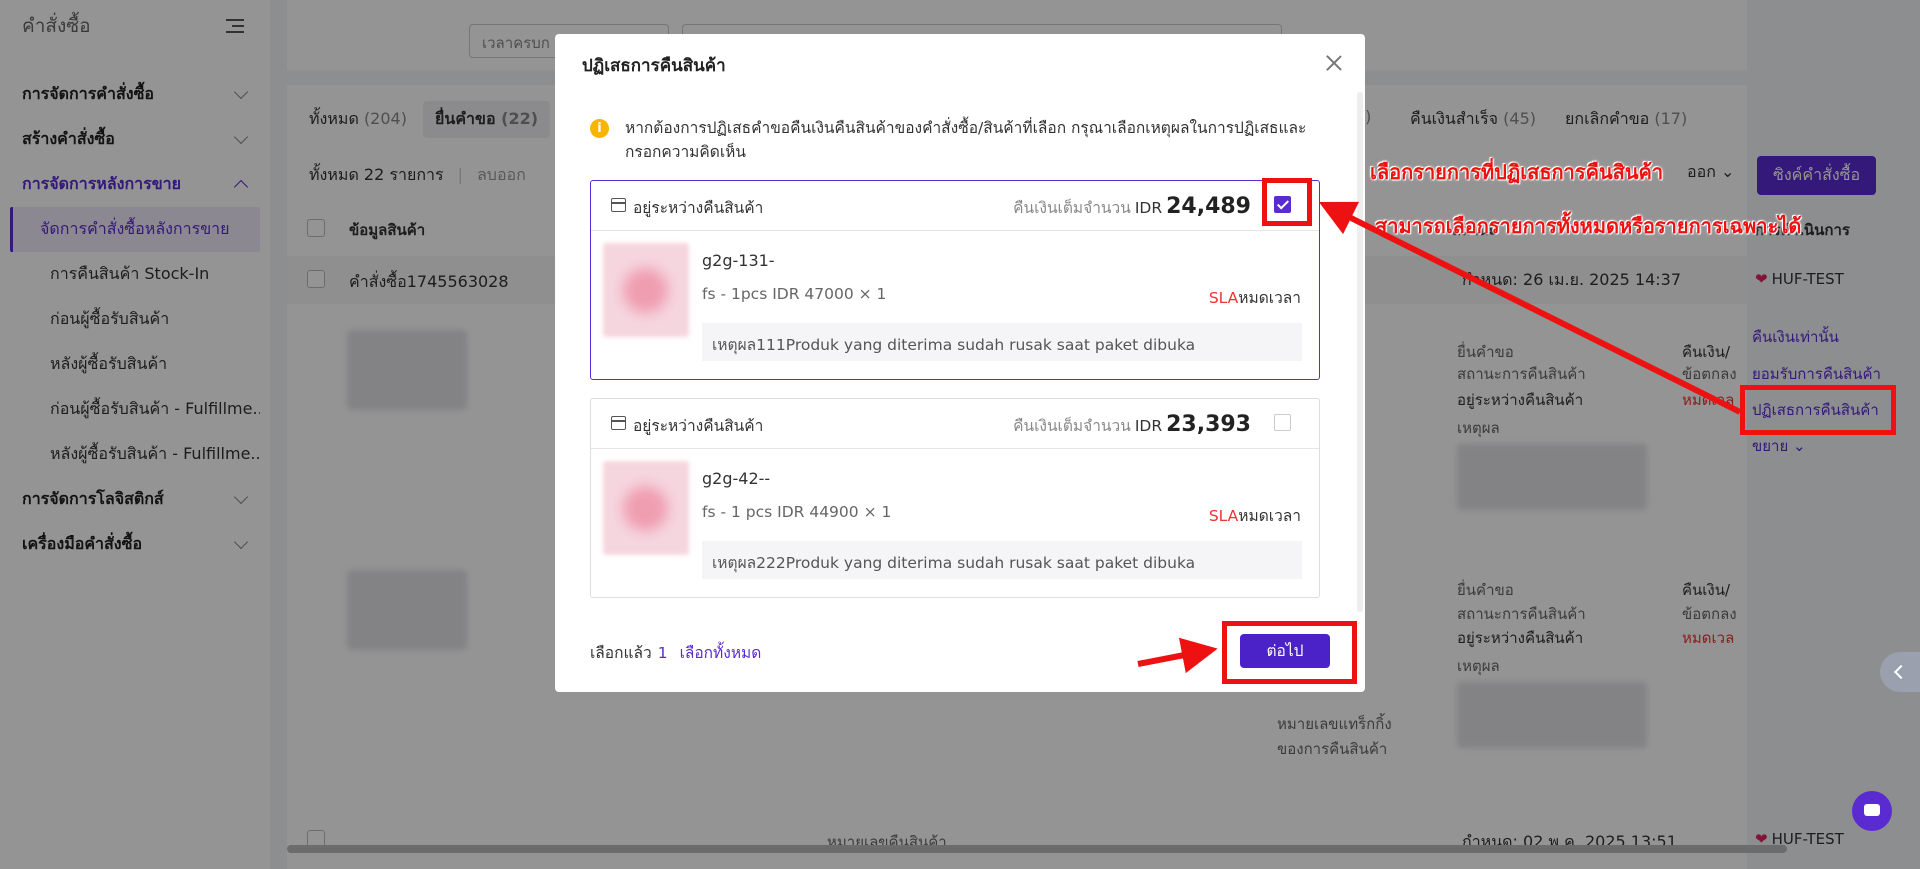  What do you see at coordinates (1334, 63) in the screenshot?
I see `close-icon` at bounding box center [1334, 63].